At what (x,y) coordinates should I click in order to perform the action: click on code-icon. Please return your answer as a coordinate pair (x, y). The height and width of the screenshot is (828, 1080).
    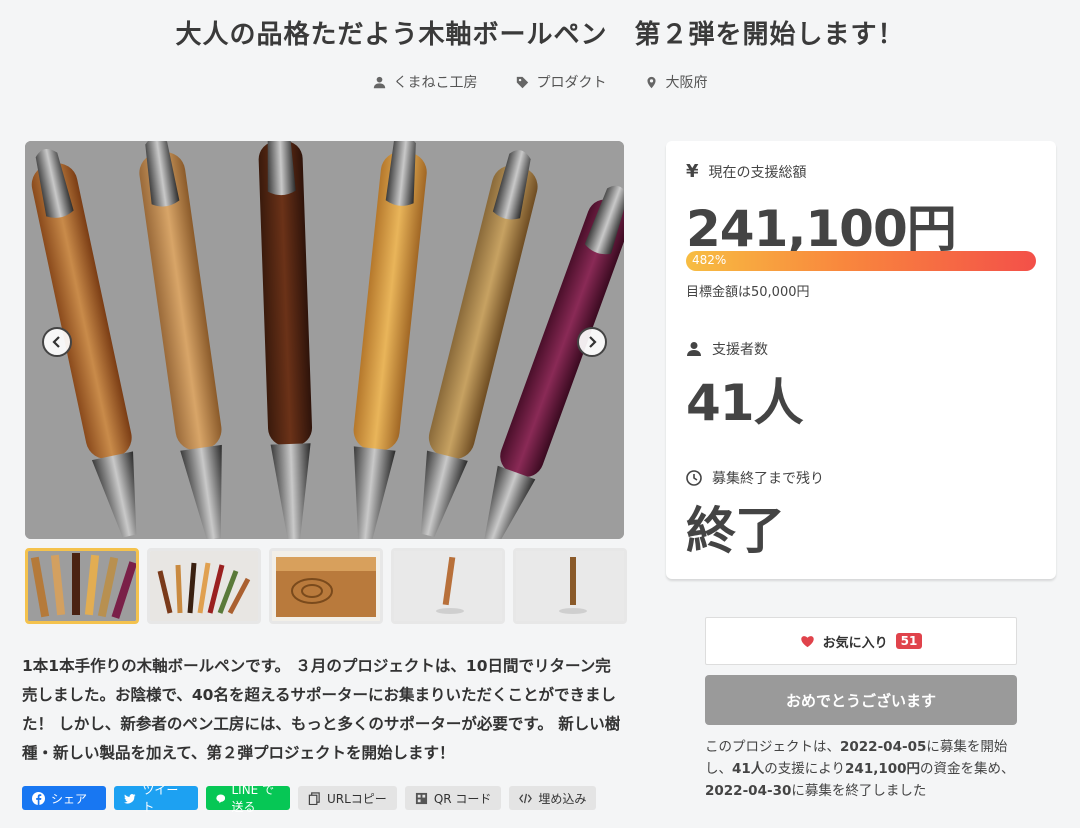
    Looking at the image, I should click on (526, 798).